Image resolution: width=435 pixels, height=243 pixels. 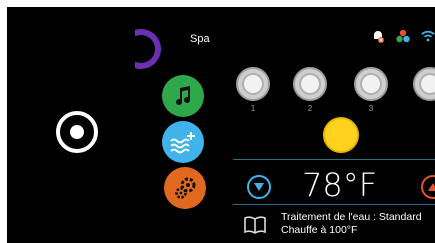 I want to click on divider-bottom, so click(x=334, y=204).